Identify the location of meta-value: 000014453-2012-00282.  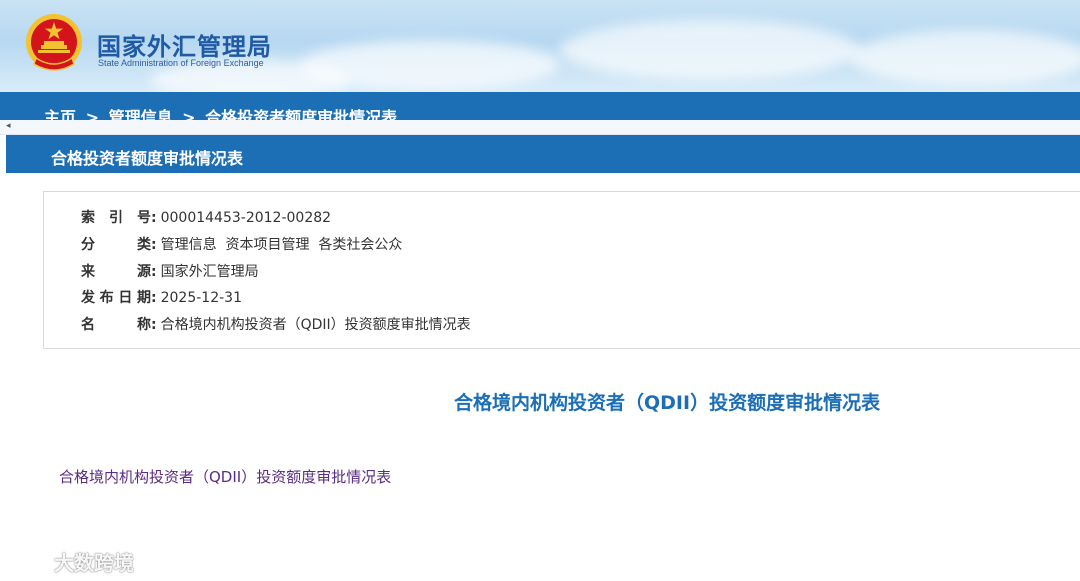
(246, 218).